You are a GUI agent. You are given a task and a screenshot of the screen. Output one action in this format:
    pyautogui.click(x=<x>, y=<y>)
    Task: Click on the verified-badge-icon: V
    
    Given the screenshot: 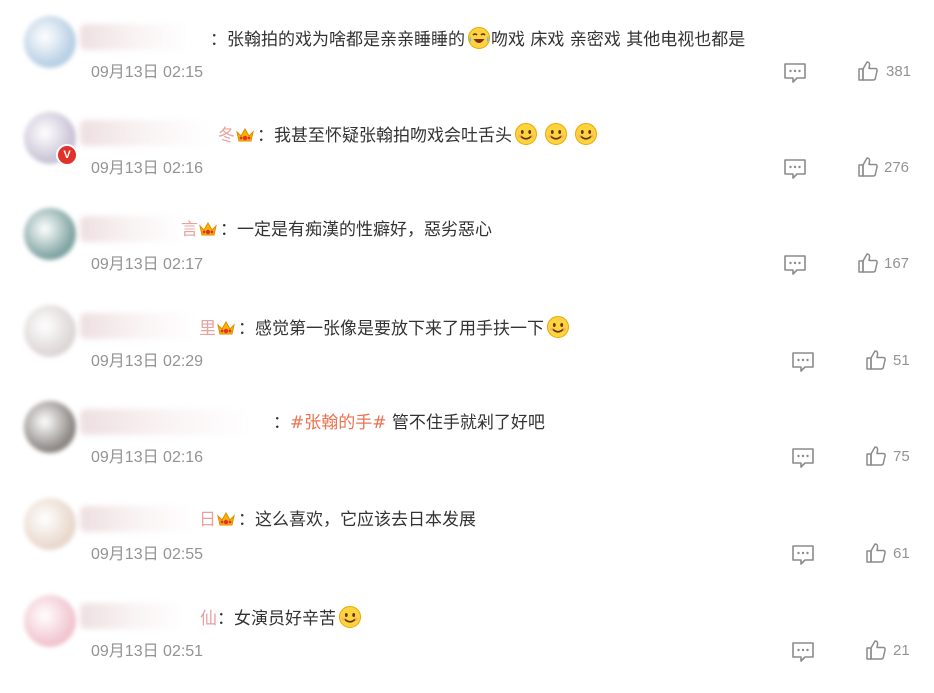 What is the action you would take?
    pyautogui.click(x=67, y=155)
    